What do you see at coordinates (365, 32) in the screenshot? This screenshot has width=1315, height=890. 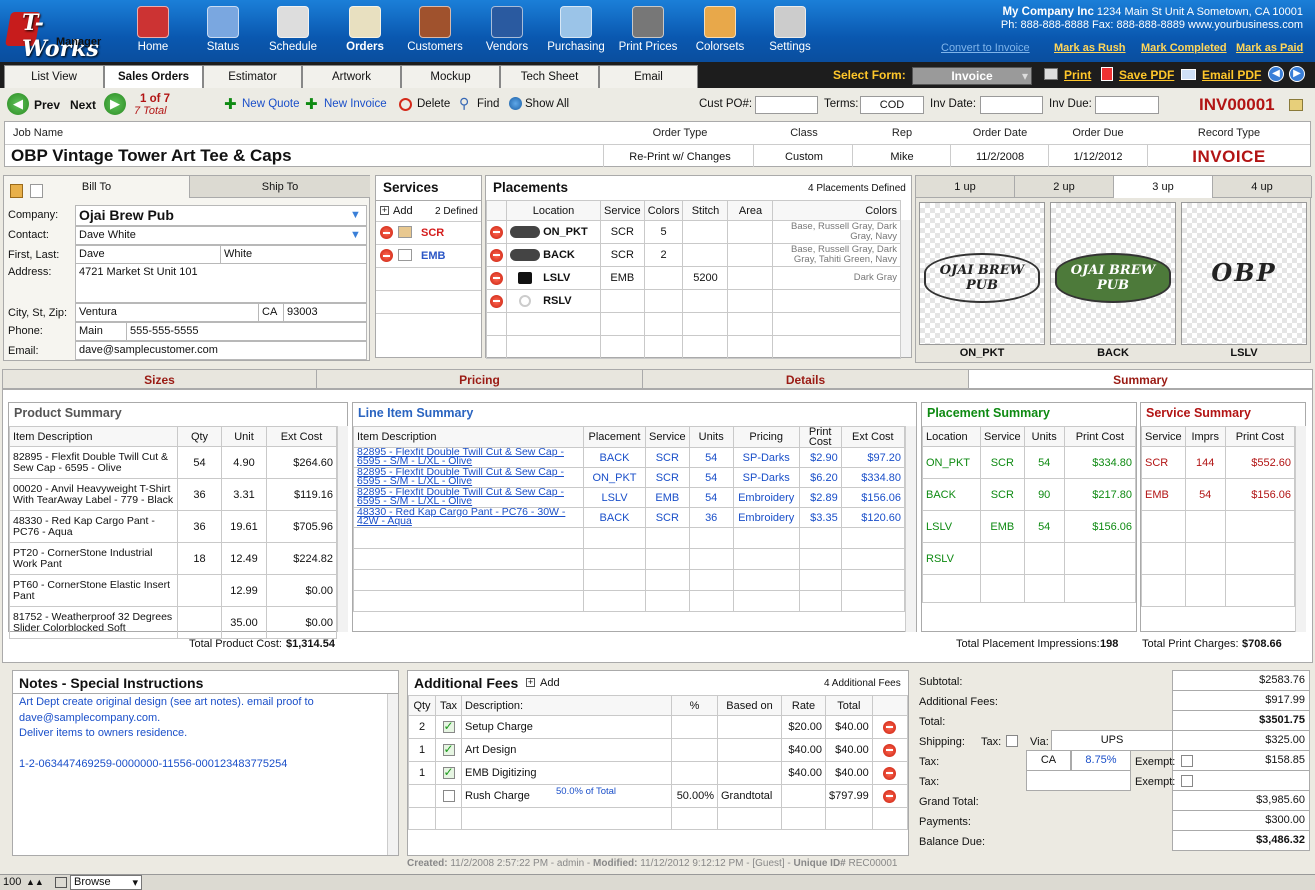 I see `toolbar-orders-button: Orders` at bounding box center [365, 32].